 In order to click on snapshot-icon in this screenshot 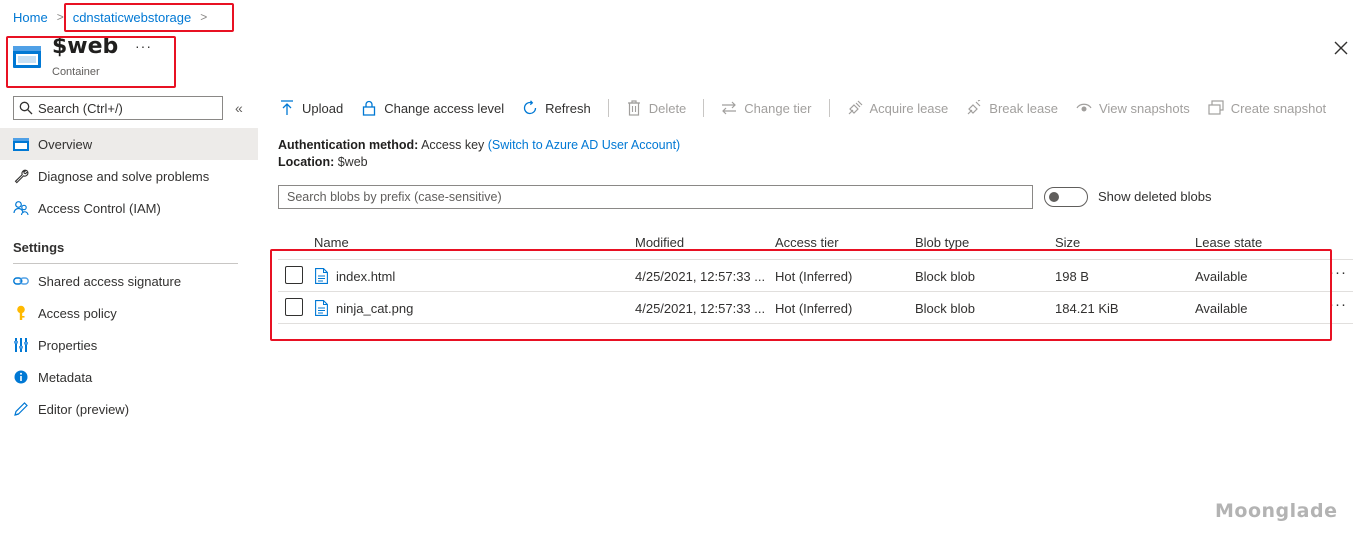, I will do `click(1216, 108)`.